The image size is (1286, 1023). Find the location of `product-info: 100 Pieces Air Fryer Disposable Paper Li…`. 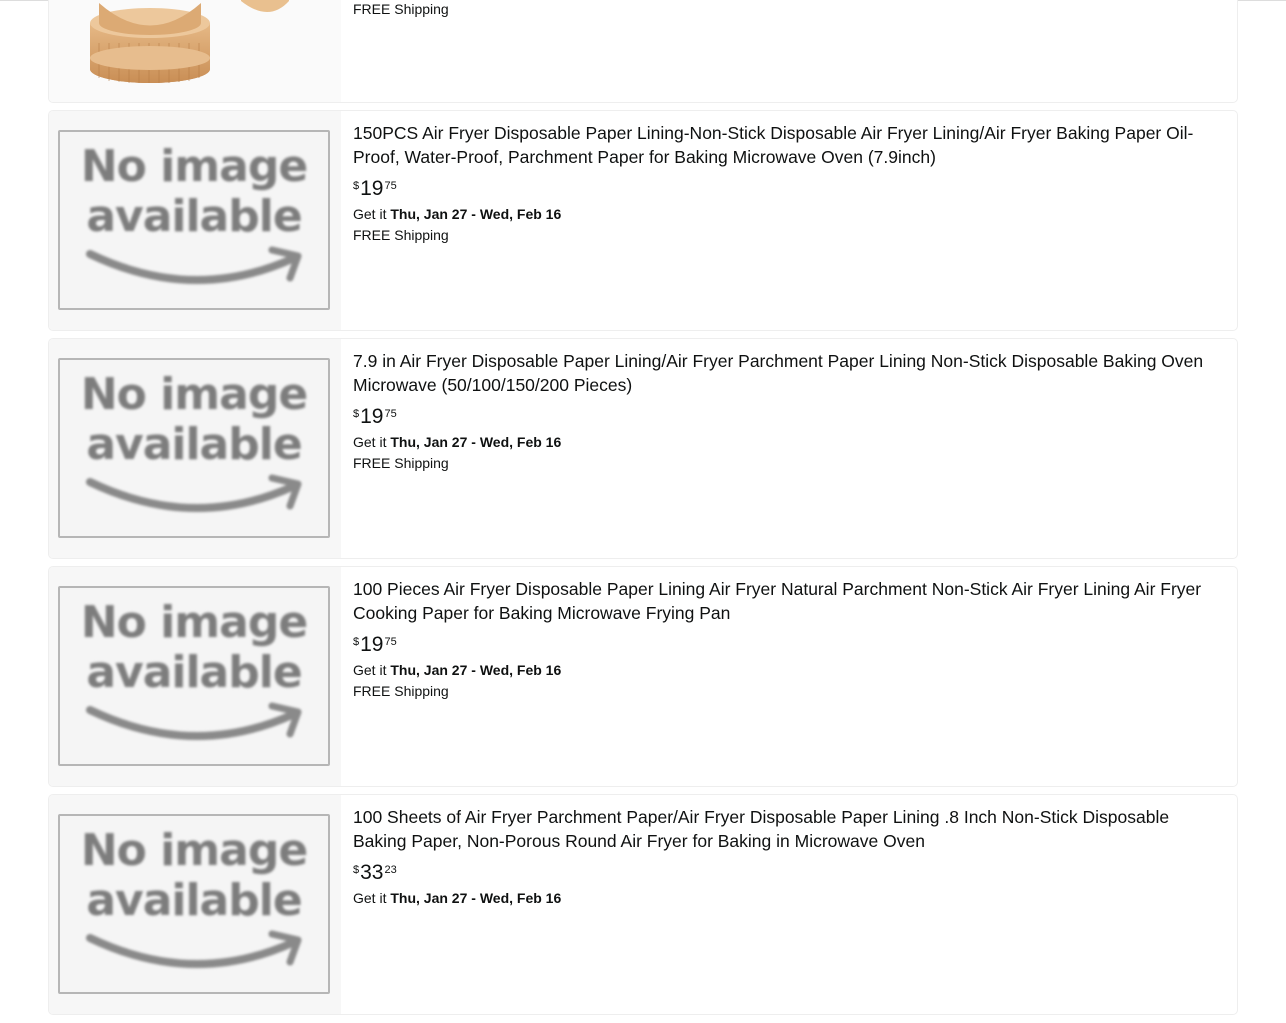

product-info: 100 Pieces Air Fryer Disposable Paper Li… is located at coordinates (789, 676).